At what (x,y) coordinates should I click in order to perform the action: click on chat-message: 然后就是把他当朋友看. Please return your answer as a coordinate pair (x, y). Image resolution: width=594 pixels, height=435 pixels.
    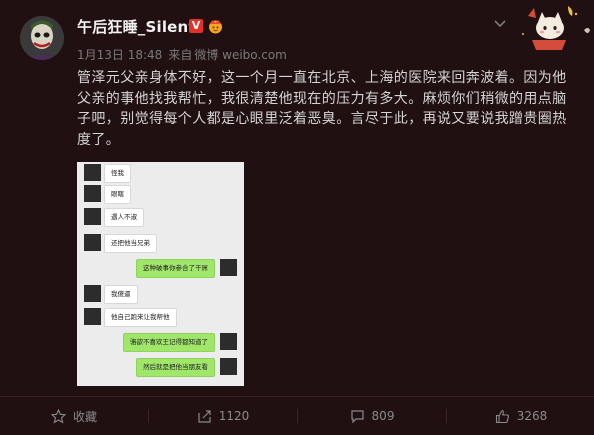
    Looking at the image, I should click on (160, 367).